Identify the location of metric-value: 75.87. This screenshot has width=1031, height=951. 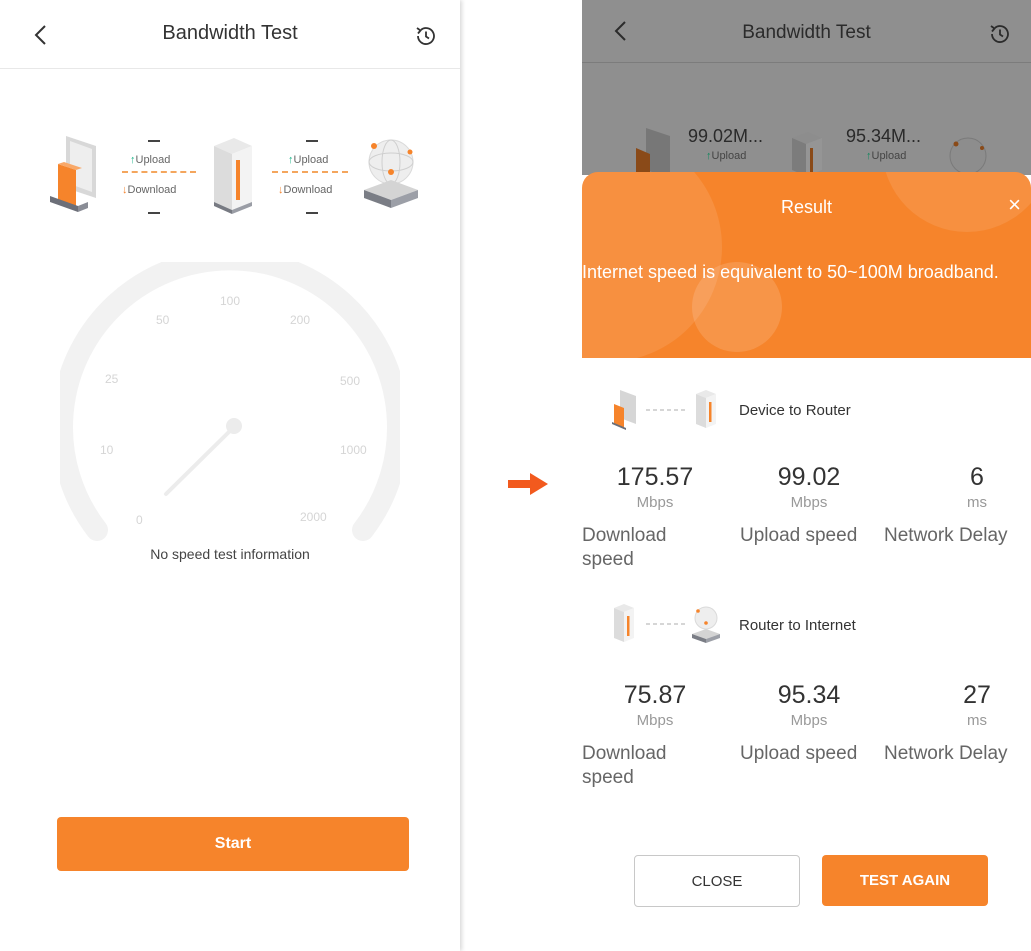
(655, 695).